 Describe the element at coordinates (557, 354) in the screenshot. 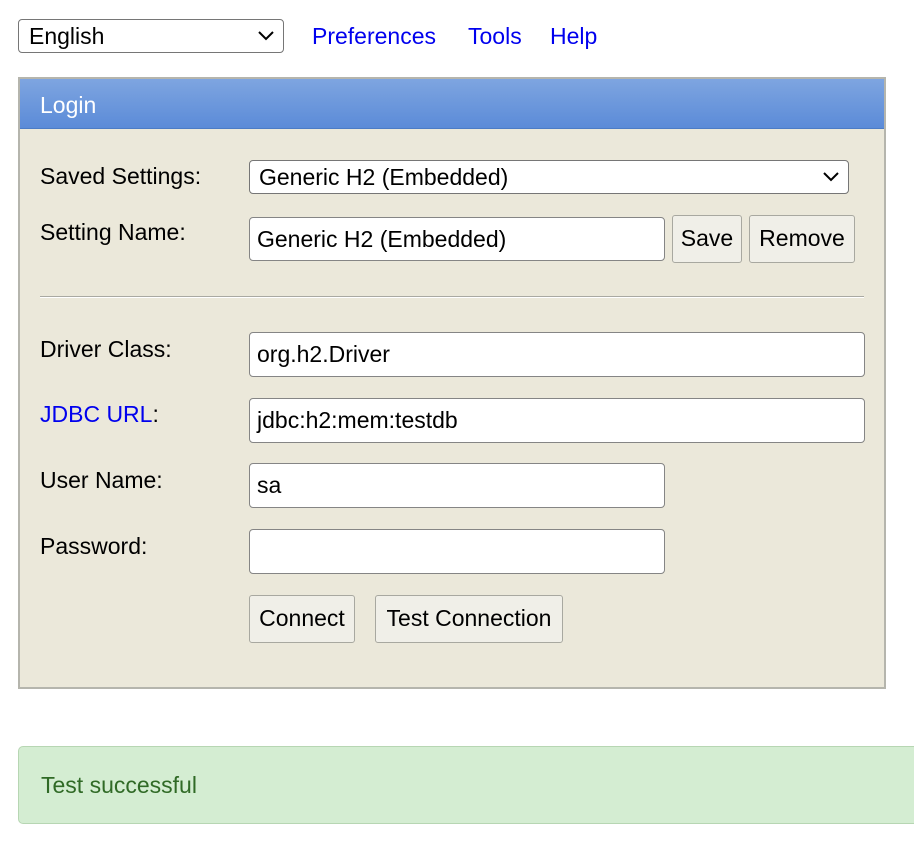

I see `driver-class-input: org.h2.Driver` at that location.